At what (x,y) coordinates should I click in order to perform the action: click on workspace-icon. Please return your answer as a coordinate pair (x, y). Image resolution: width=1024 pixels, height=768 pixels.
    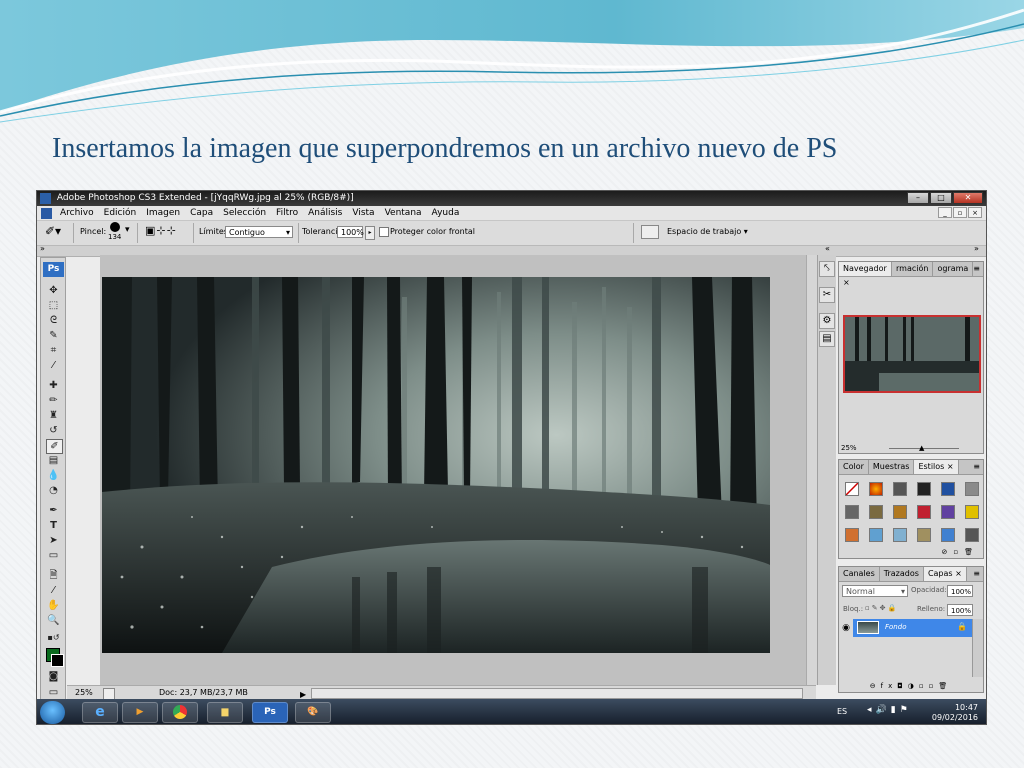
    Looking at the image, I should click on (650, 232).